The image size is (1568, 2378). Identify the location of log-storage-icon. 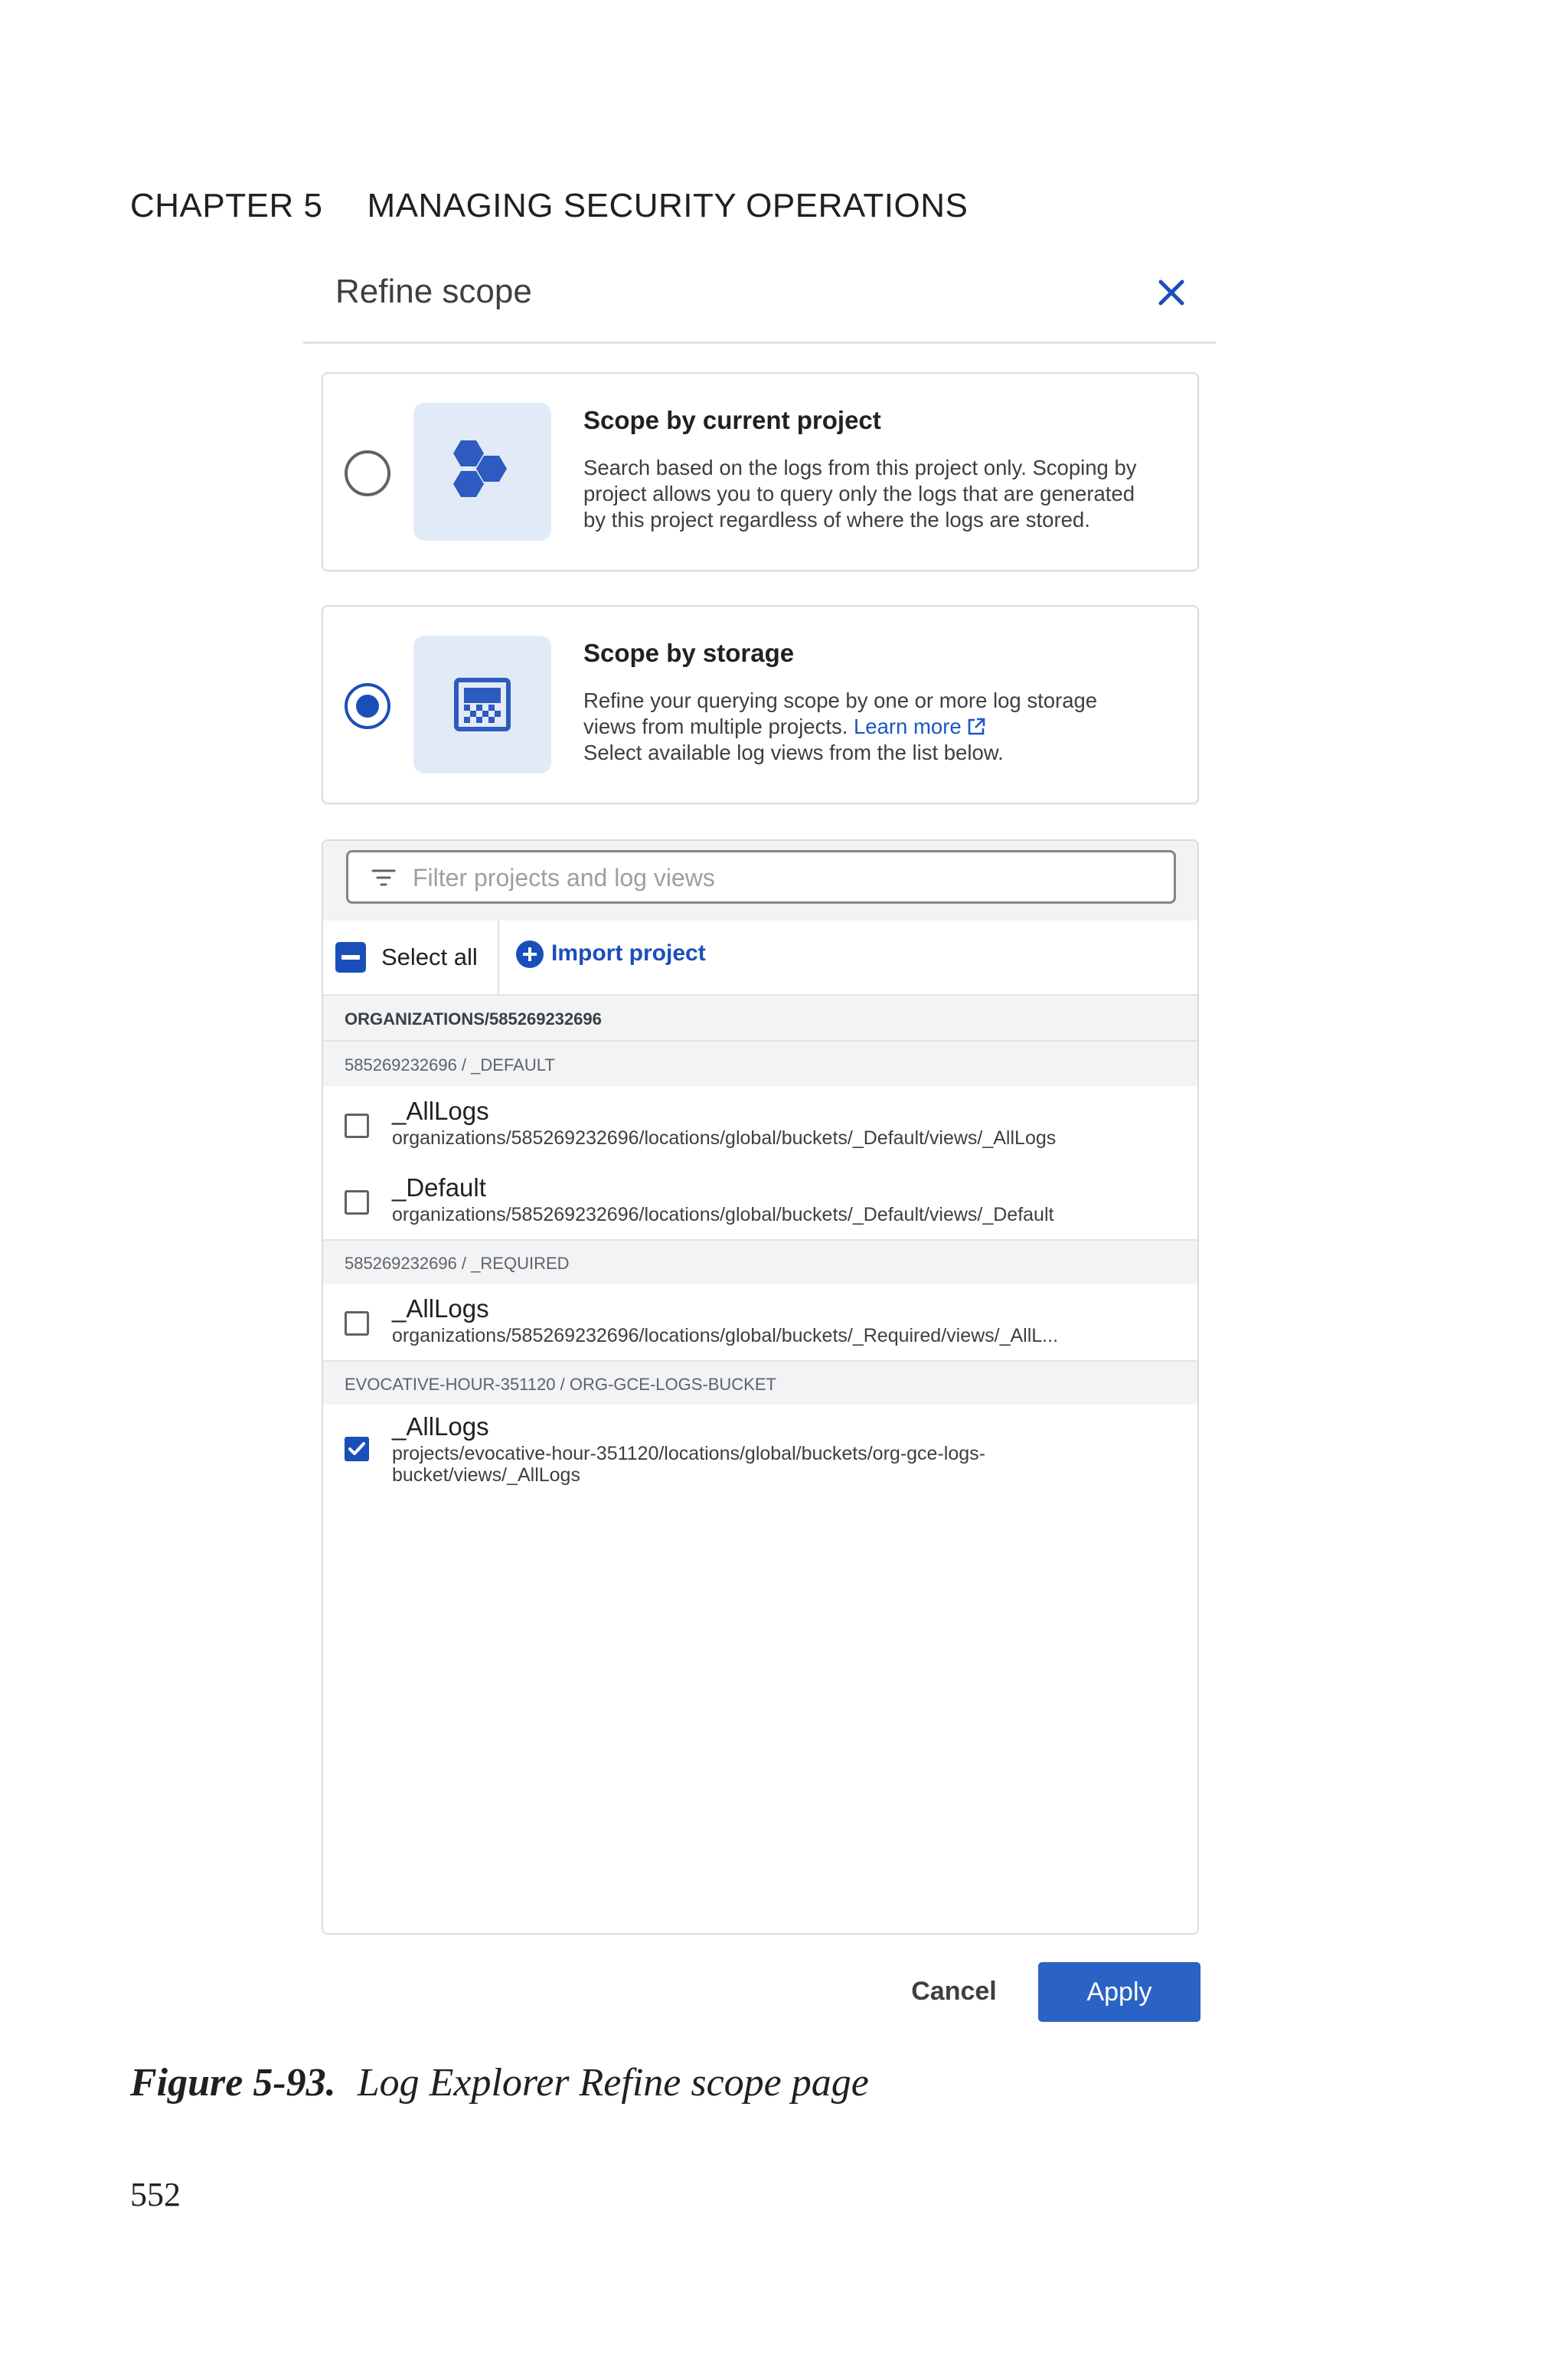
(482, 704).